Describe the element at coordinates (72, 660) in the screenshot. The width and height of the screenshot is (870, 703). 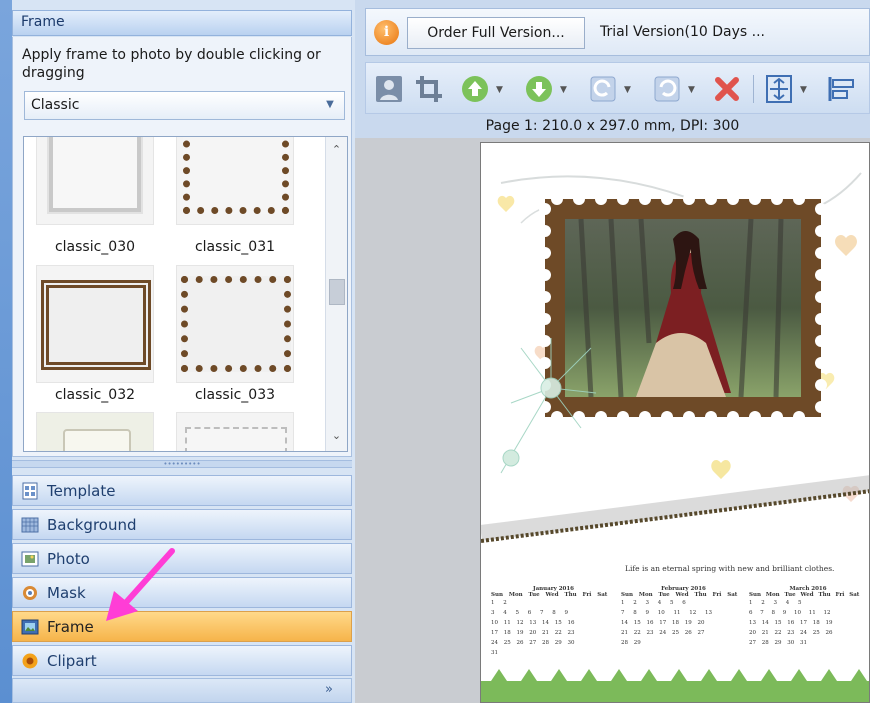
I see `nav-label: Clipart` at that location.